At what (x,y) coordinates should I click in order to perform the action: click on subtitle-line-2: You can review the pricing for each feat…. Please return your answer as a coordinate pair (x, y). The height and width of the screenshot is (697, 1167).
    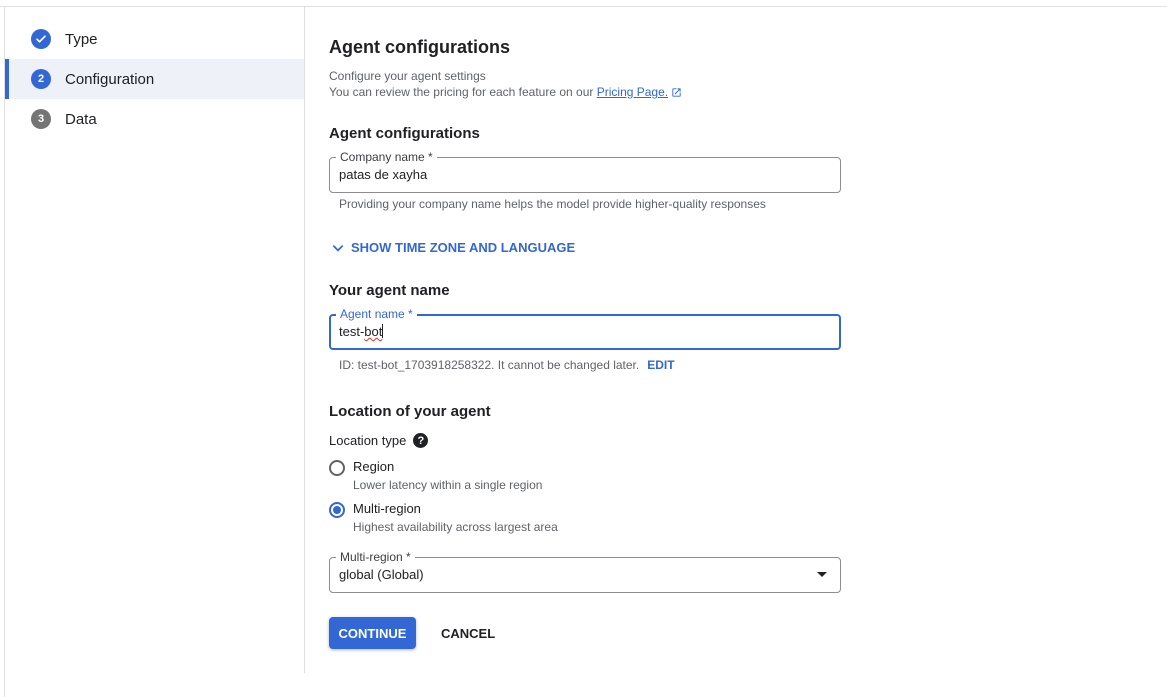
    Looking at the image, I should click on (505, 93).